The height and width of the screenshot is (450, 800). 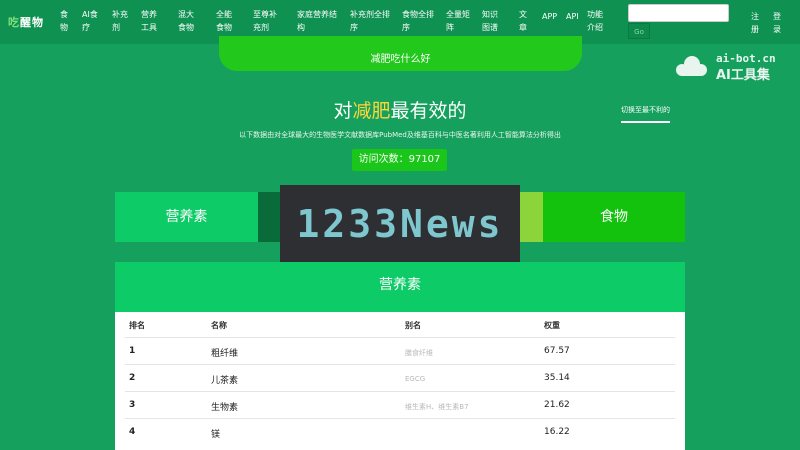 I want to click on tab-divider-dark, so click(x=269, y=217).